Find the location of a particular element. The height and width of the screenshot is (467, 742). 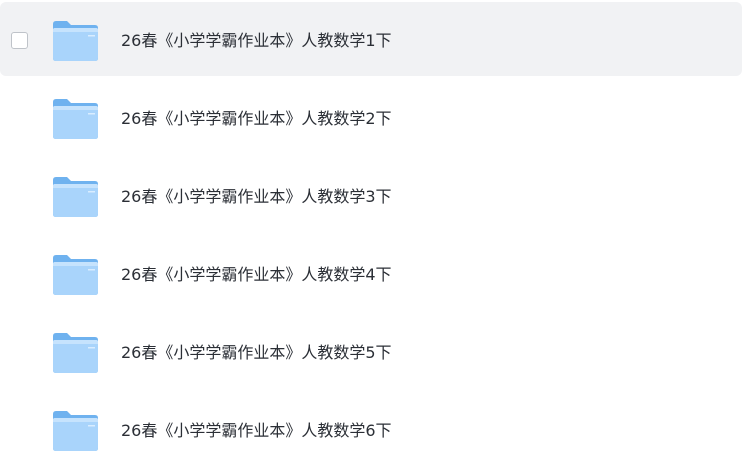

folder-name: 26春《小学学霸作业本》人教数学3下 is located at coordinates (256, 197).